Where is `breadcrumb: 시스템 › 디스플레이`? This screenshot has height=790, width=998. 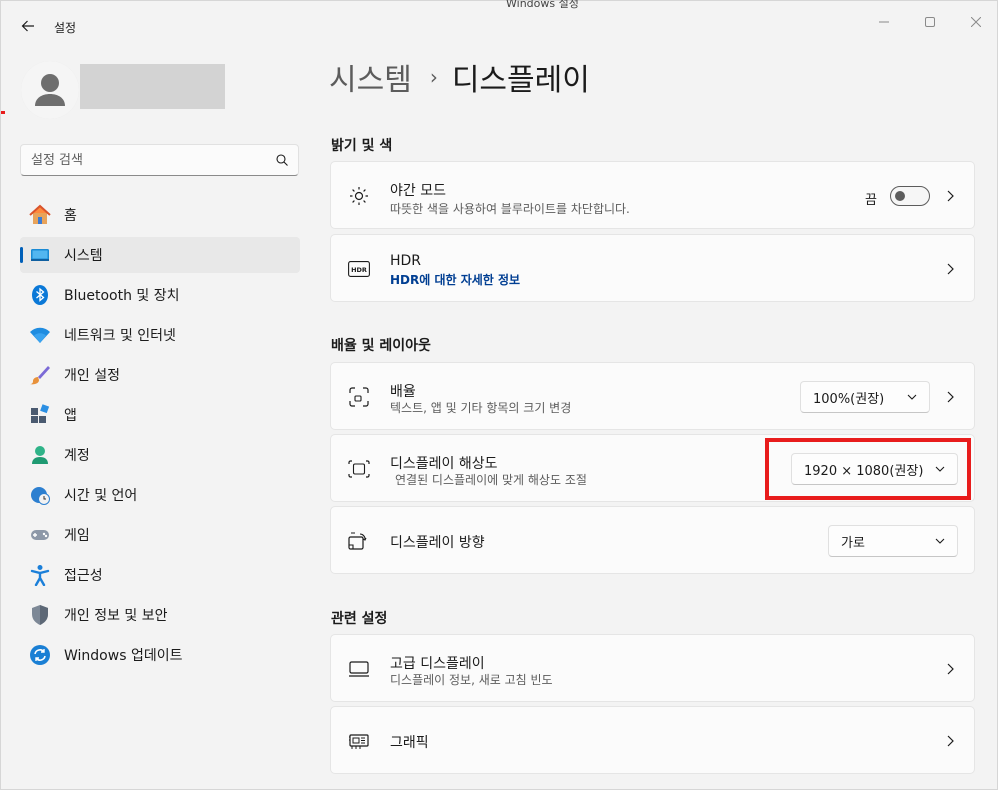 breadcrumb: 시스템 › 디스플레이 is located at coordinates (459, 77).